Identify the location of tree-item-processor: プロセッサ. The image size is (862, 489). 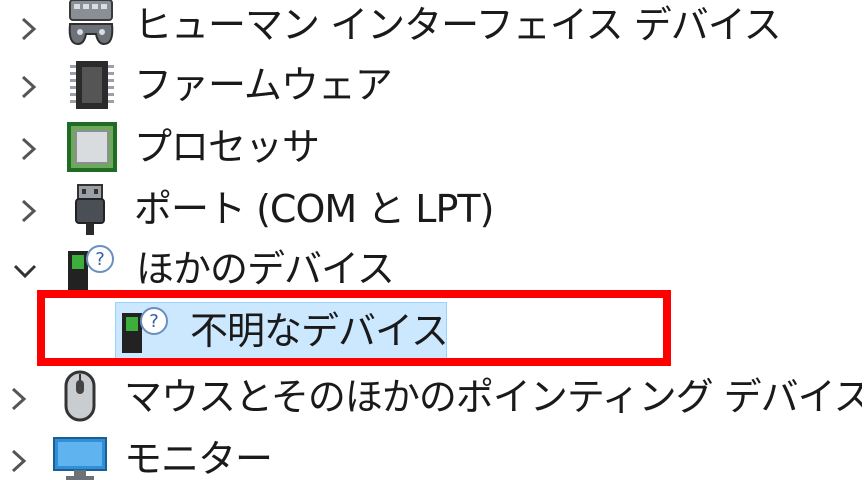
(431, 147).